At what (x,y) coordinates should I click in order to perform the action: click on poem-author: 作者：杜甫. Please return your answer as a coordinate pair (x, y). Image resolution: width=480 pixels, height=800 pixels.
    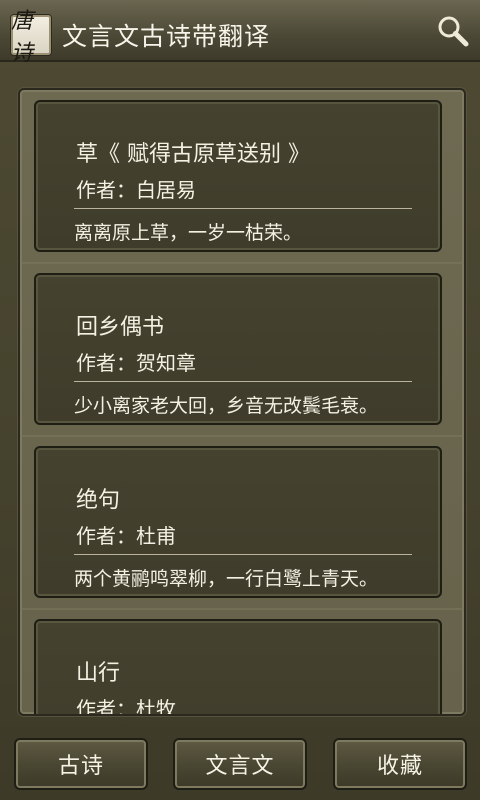
    Looking at the image, I should click on (126, 536).